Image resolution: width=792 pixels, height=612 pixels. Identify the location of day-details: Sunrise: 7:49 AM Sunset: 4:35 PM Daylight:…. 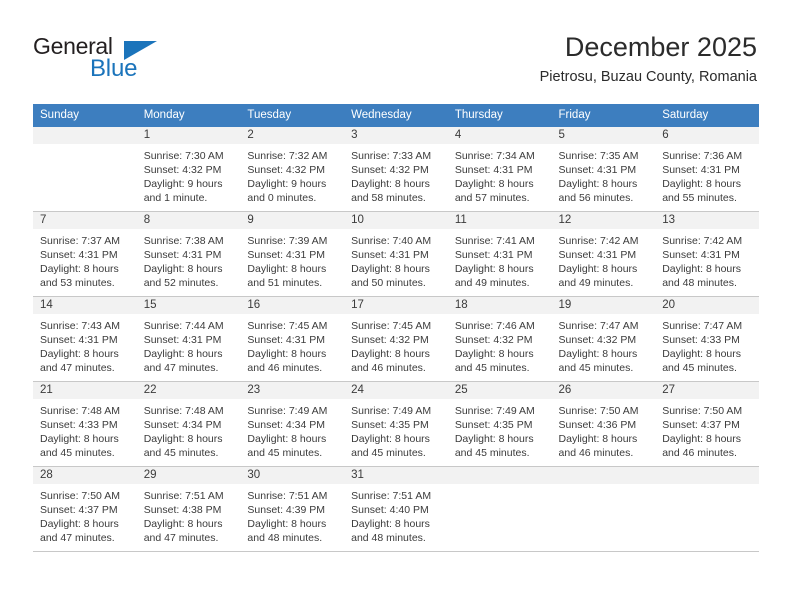
(396, 429).